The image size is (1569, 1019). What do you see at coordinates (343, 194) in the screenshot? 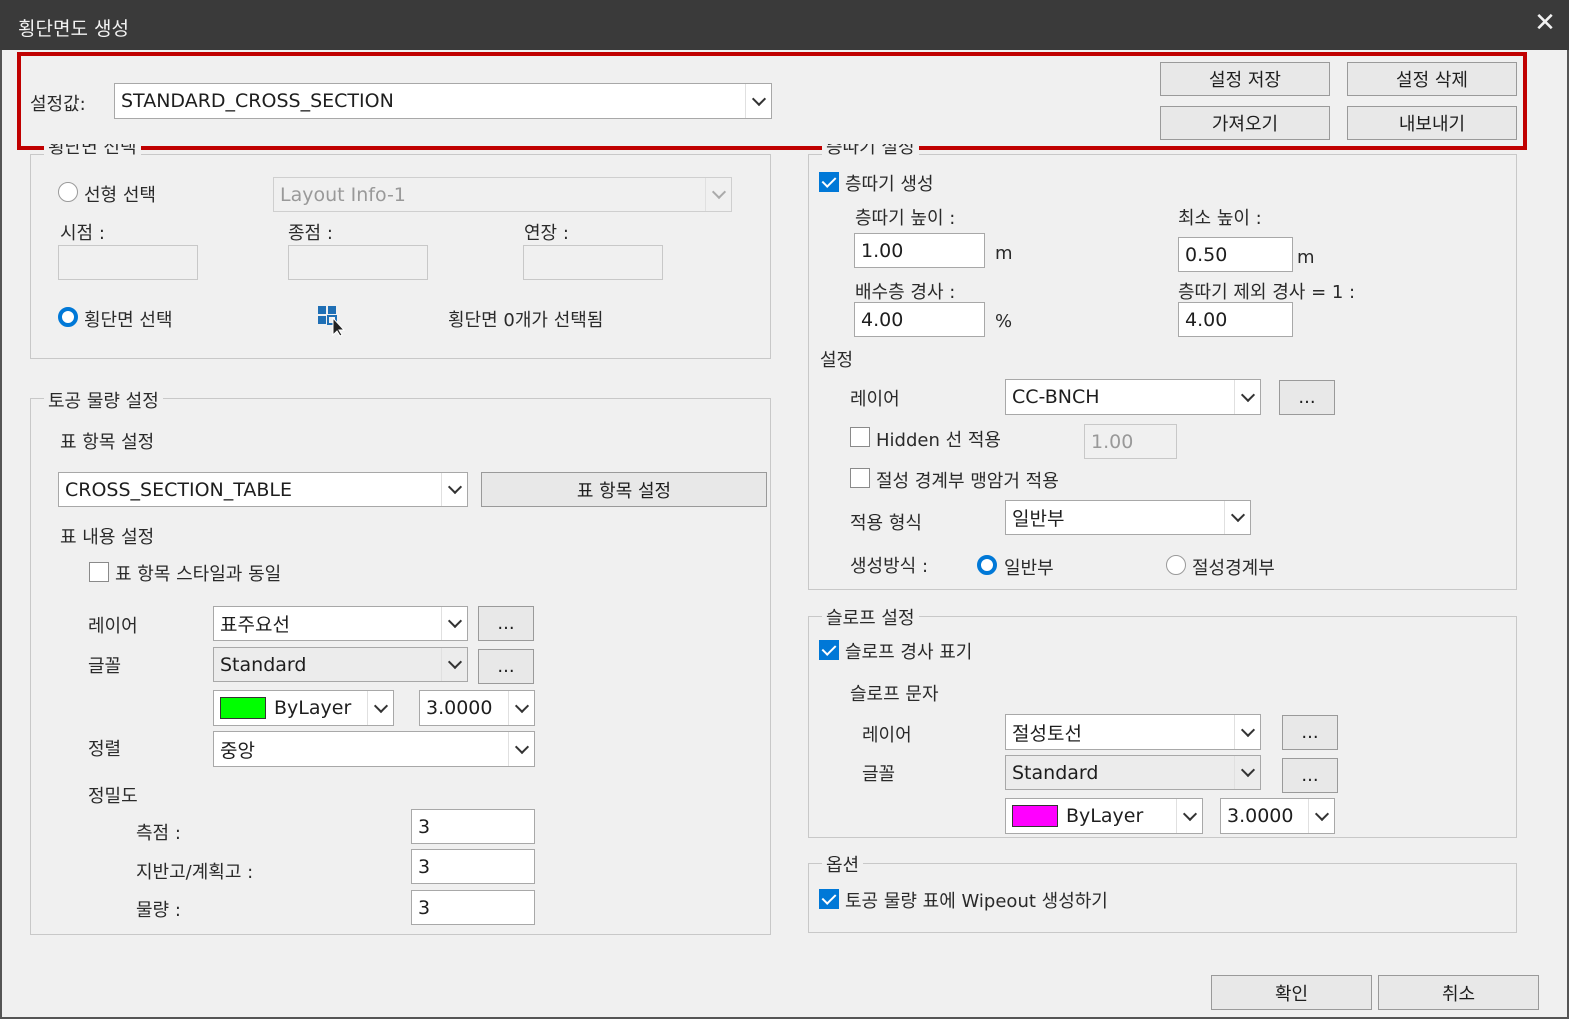
I see `alignment-value: Layout Info-1` at bounding box center [343, 194].